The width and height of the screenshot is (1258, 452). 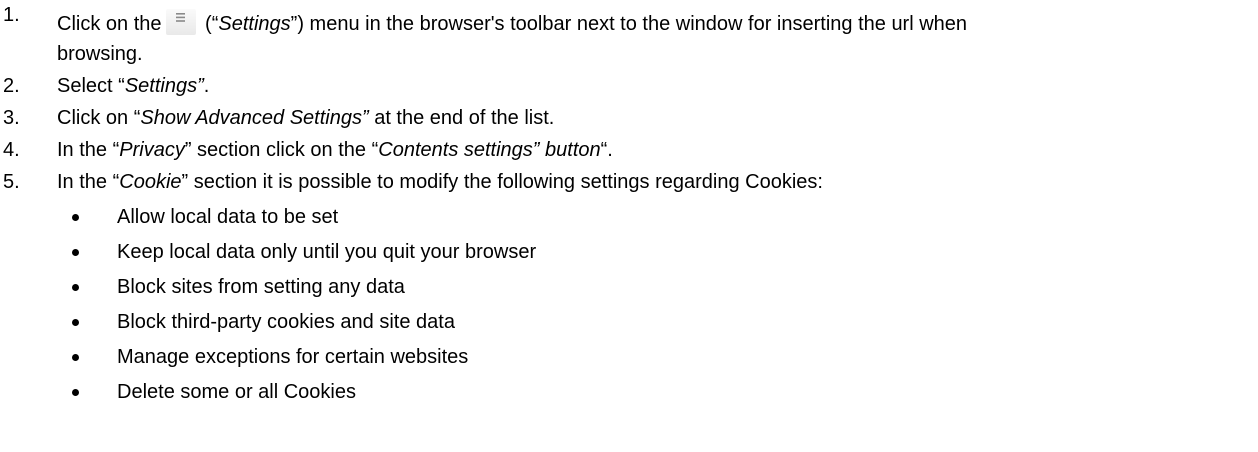 What do you see at coordinates (150, 182) in the screenshot?
I see `step-emphasis: Cookie` at bounding box center [150, 182].